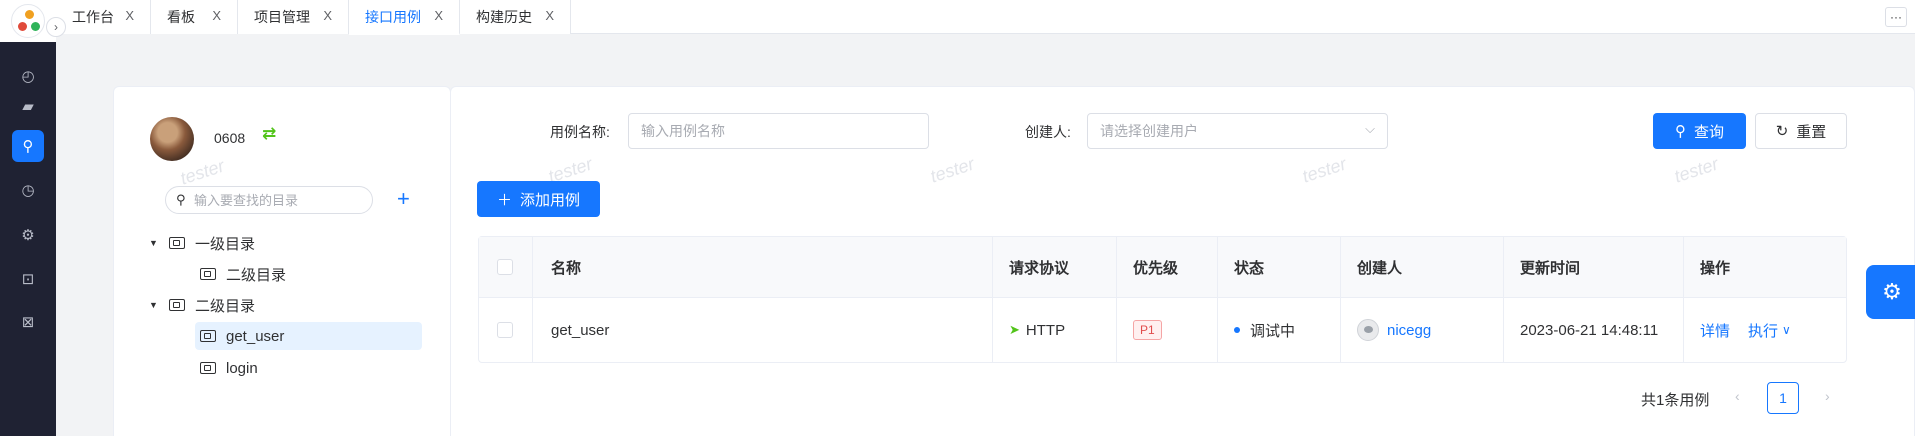 This screenshot has height=436, width=1915. What do you see at coordinates (1368, 330) in the screenshot?
I see `creator-avatar` at bounding box center [1368, 330].